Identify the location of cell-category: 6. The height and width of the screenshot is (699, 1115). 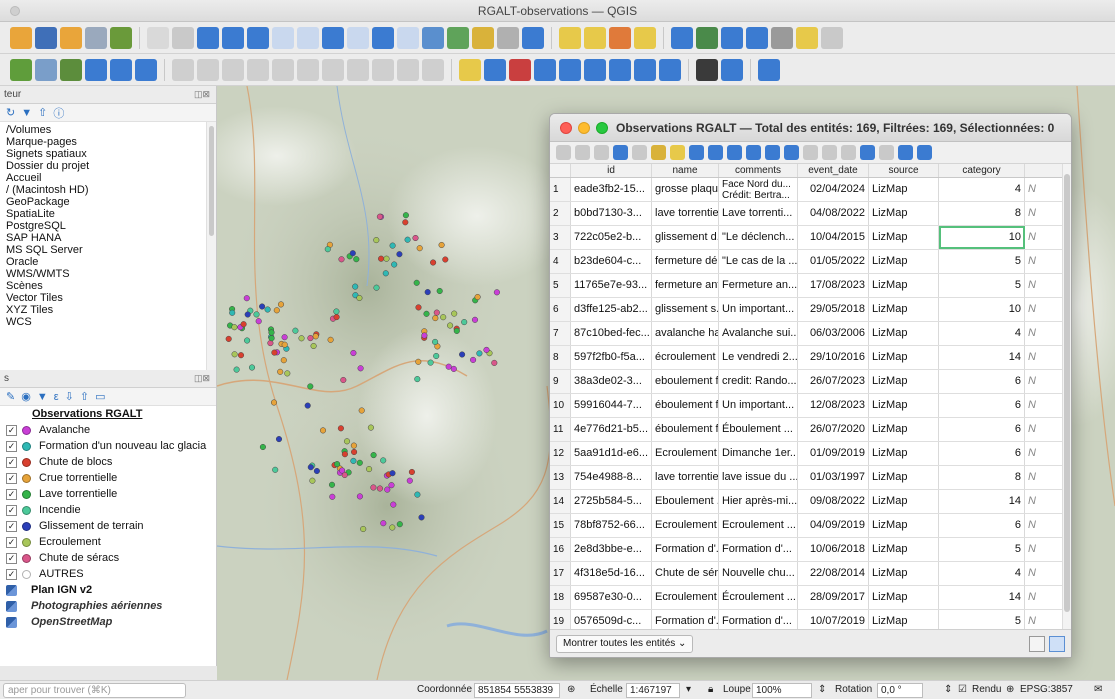
(982, 381).